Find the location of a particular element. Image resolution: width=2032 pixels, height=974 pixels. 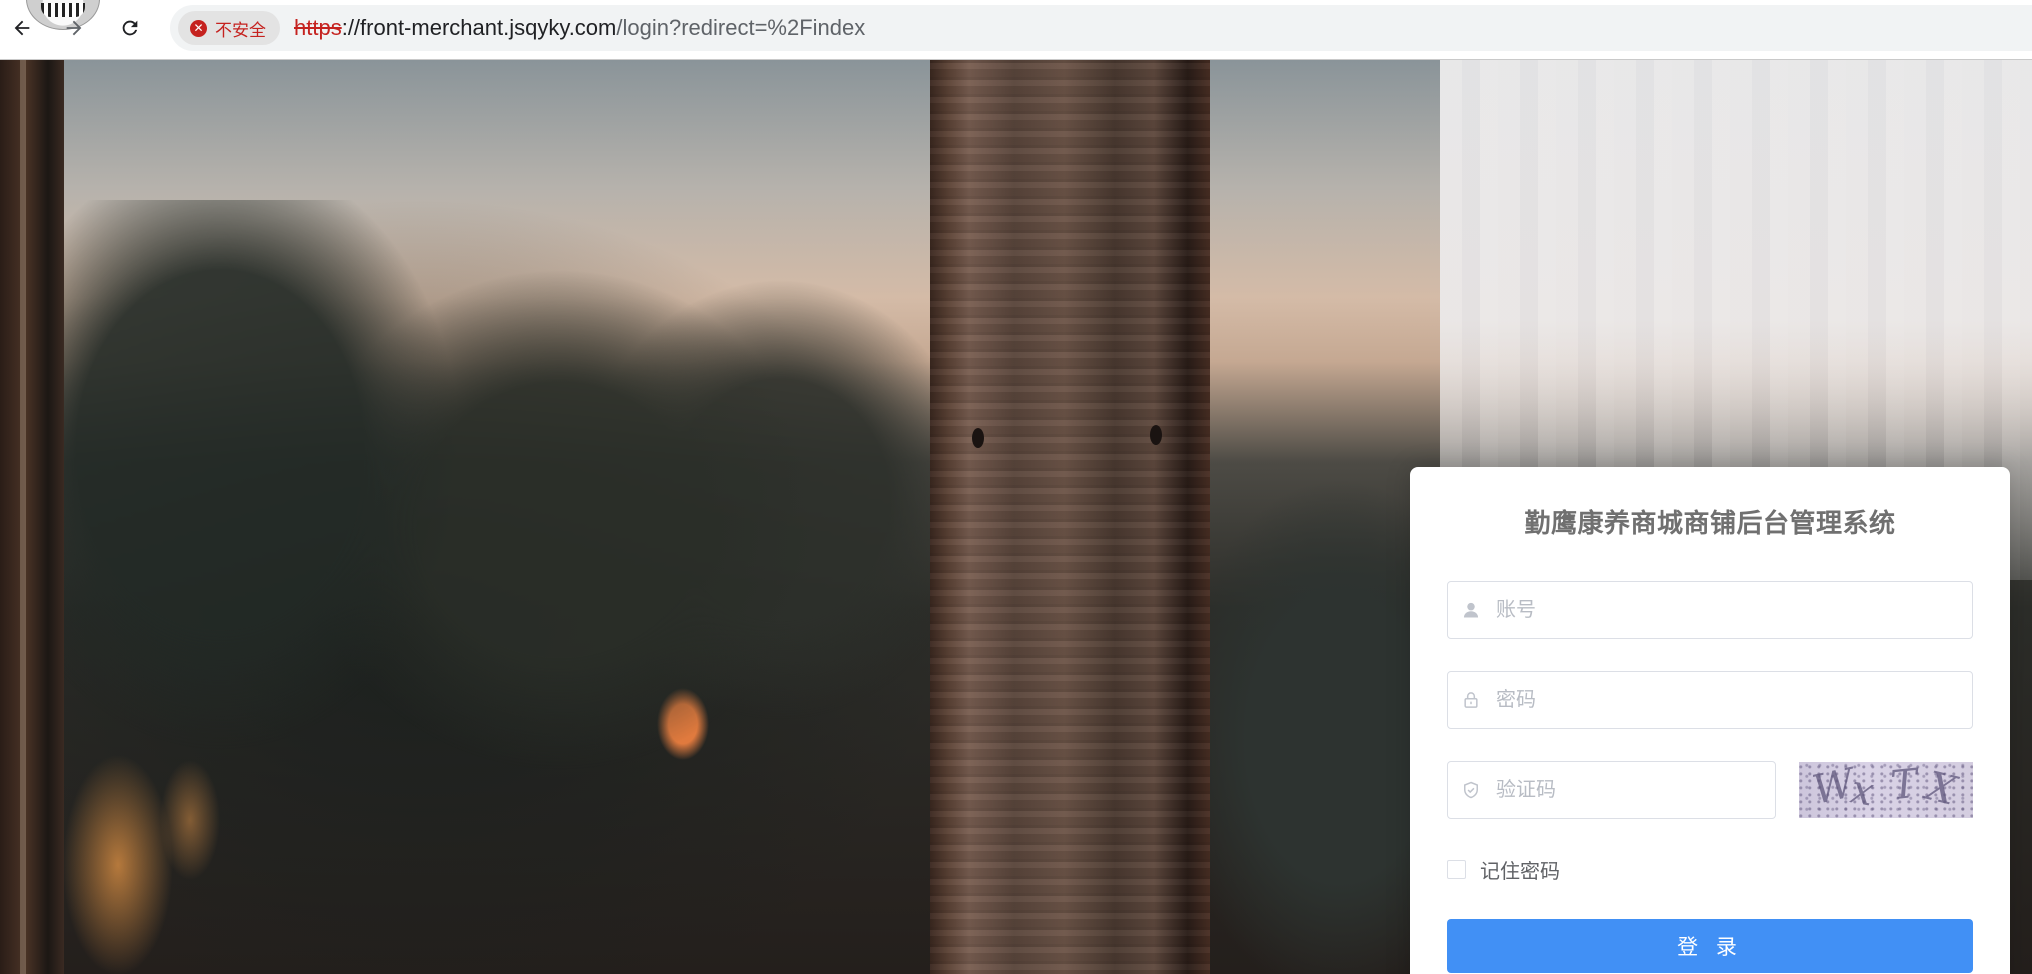

url-host: ://front-merchant.jsqyky.com is located at coordinates (479, 27).